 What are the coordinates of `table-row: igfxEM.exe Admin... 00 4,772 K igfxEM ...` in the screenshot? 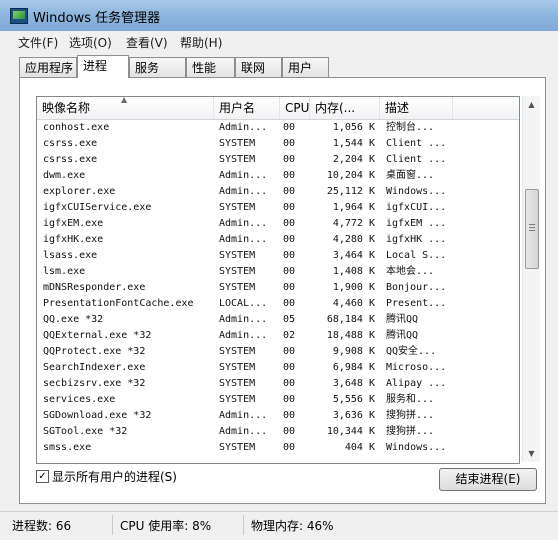 It's located at (278, 224).